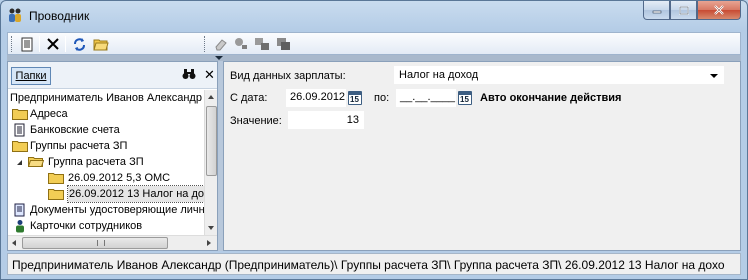 The image size is (748, 280). I want to click on date-to-field: __.__.____, so click(426, 98).